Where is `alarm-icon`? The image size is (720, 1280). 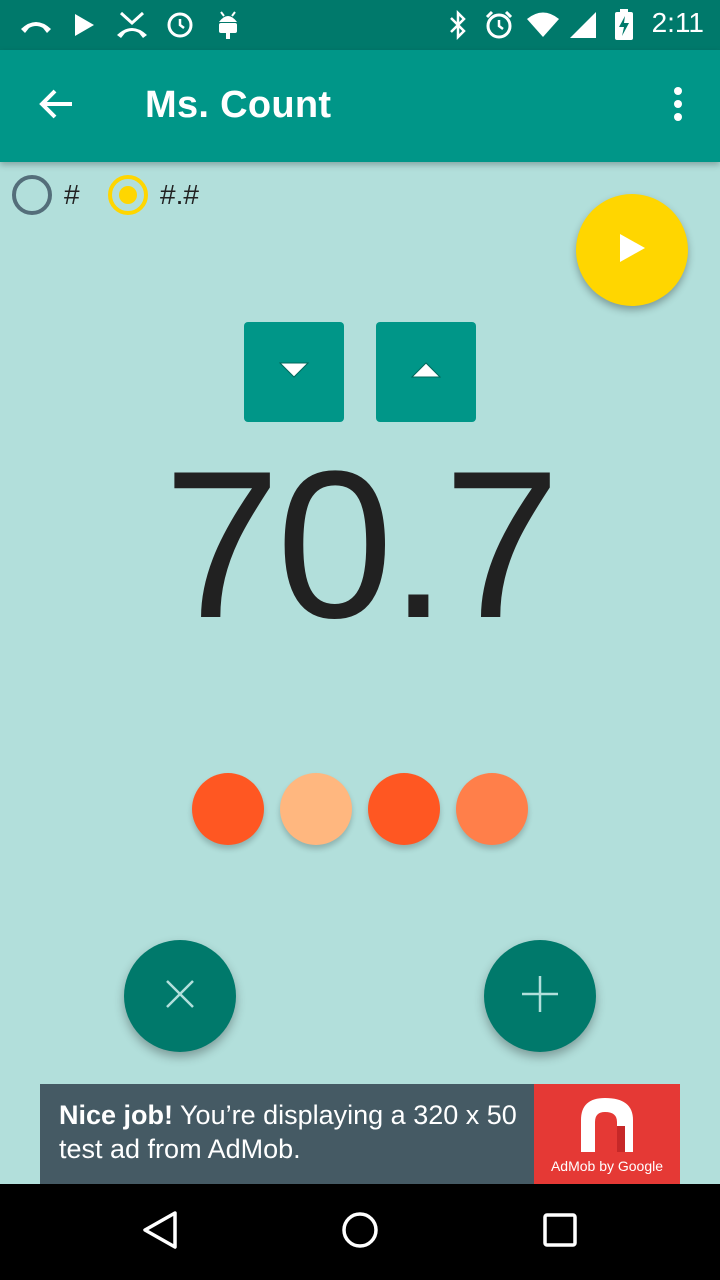 alarm-icon is located at coordinates (499, 25).